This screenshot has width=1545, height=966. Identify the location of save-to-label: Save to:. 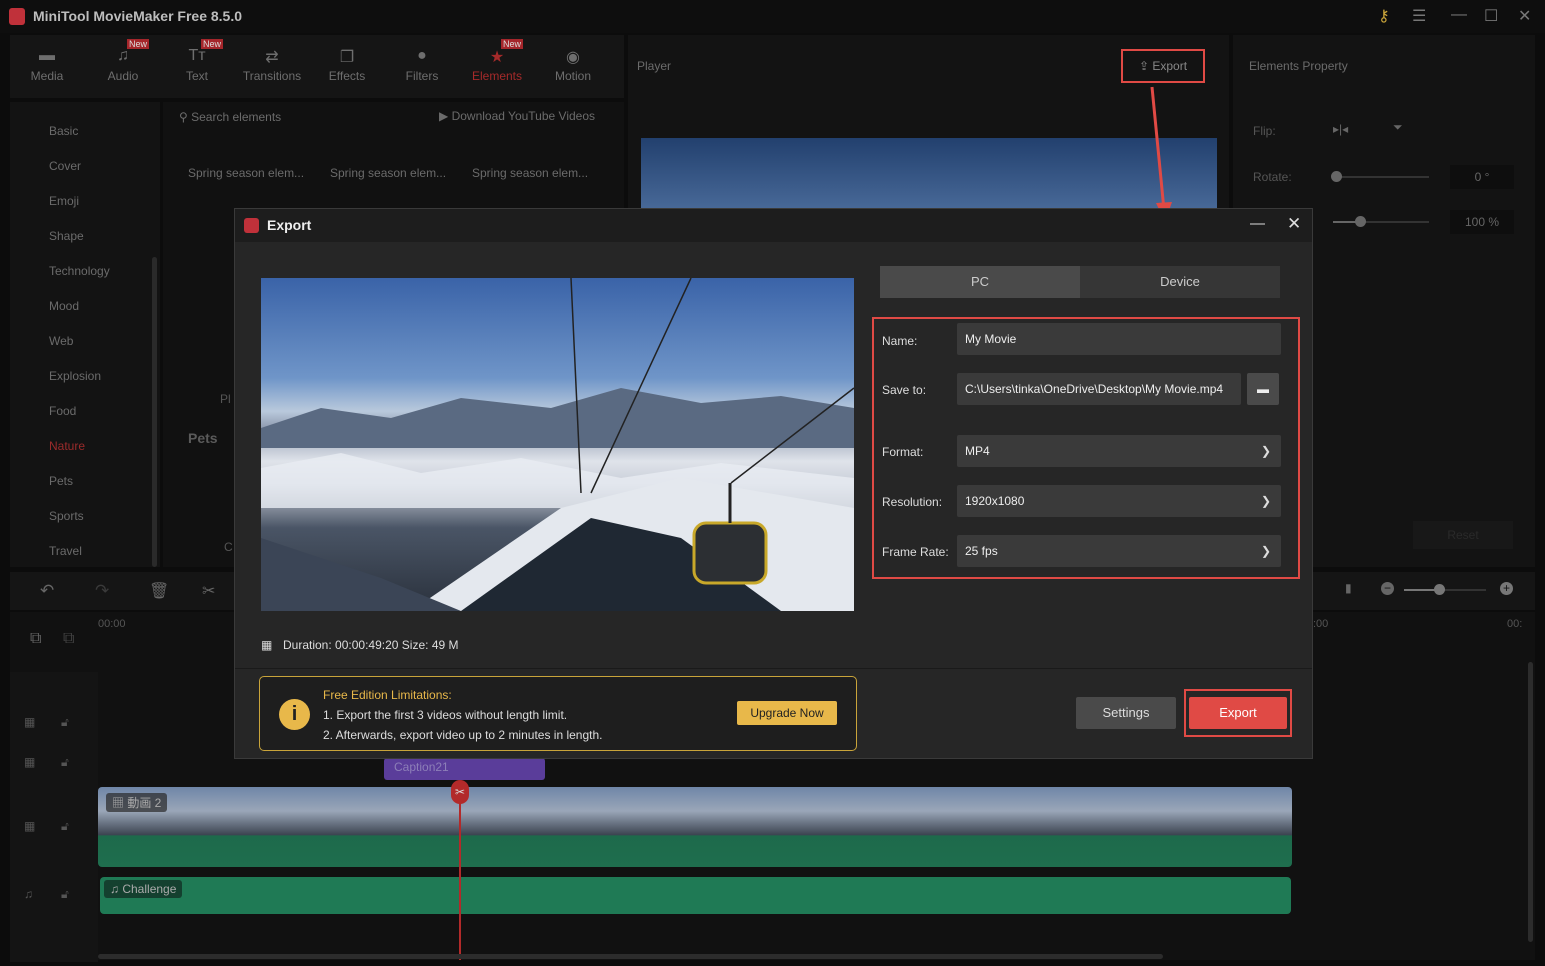
(904, 390).